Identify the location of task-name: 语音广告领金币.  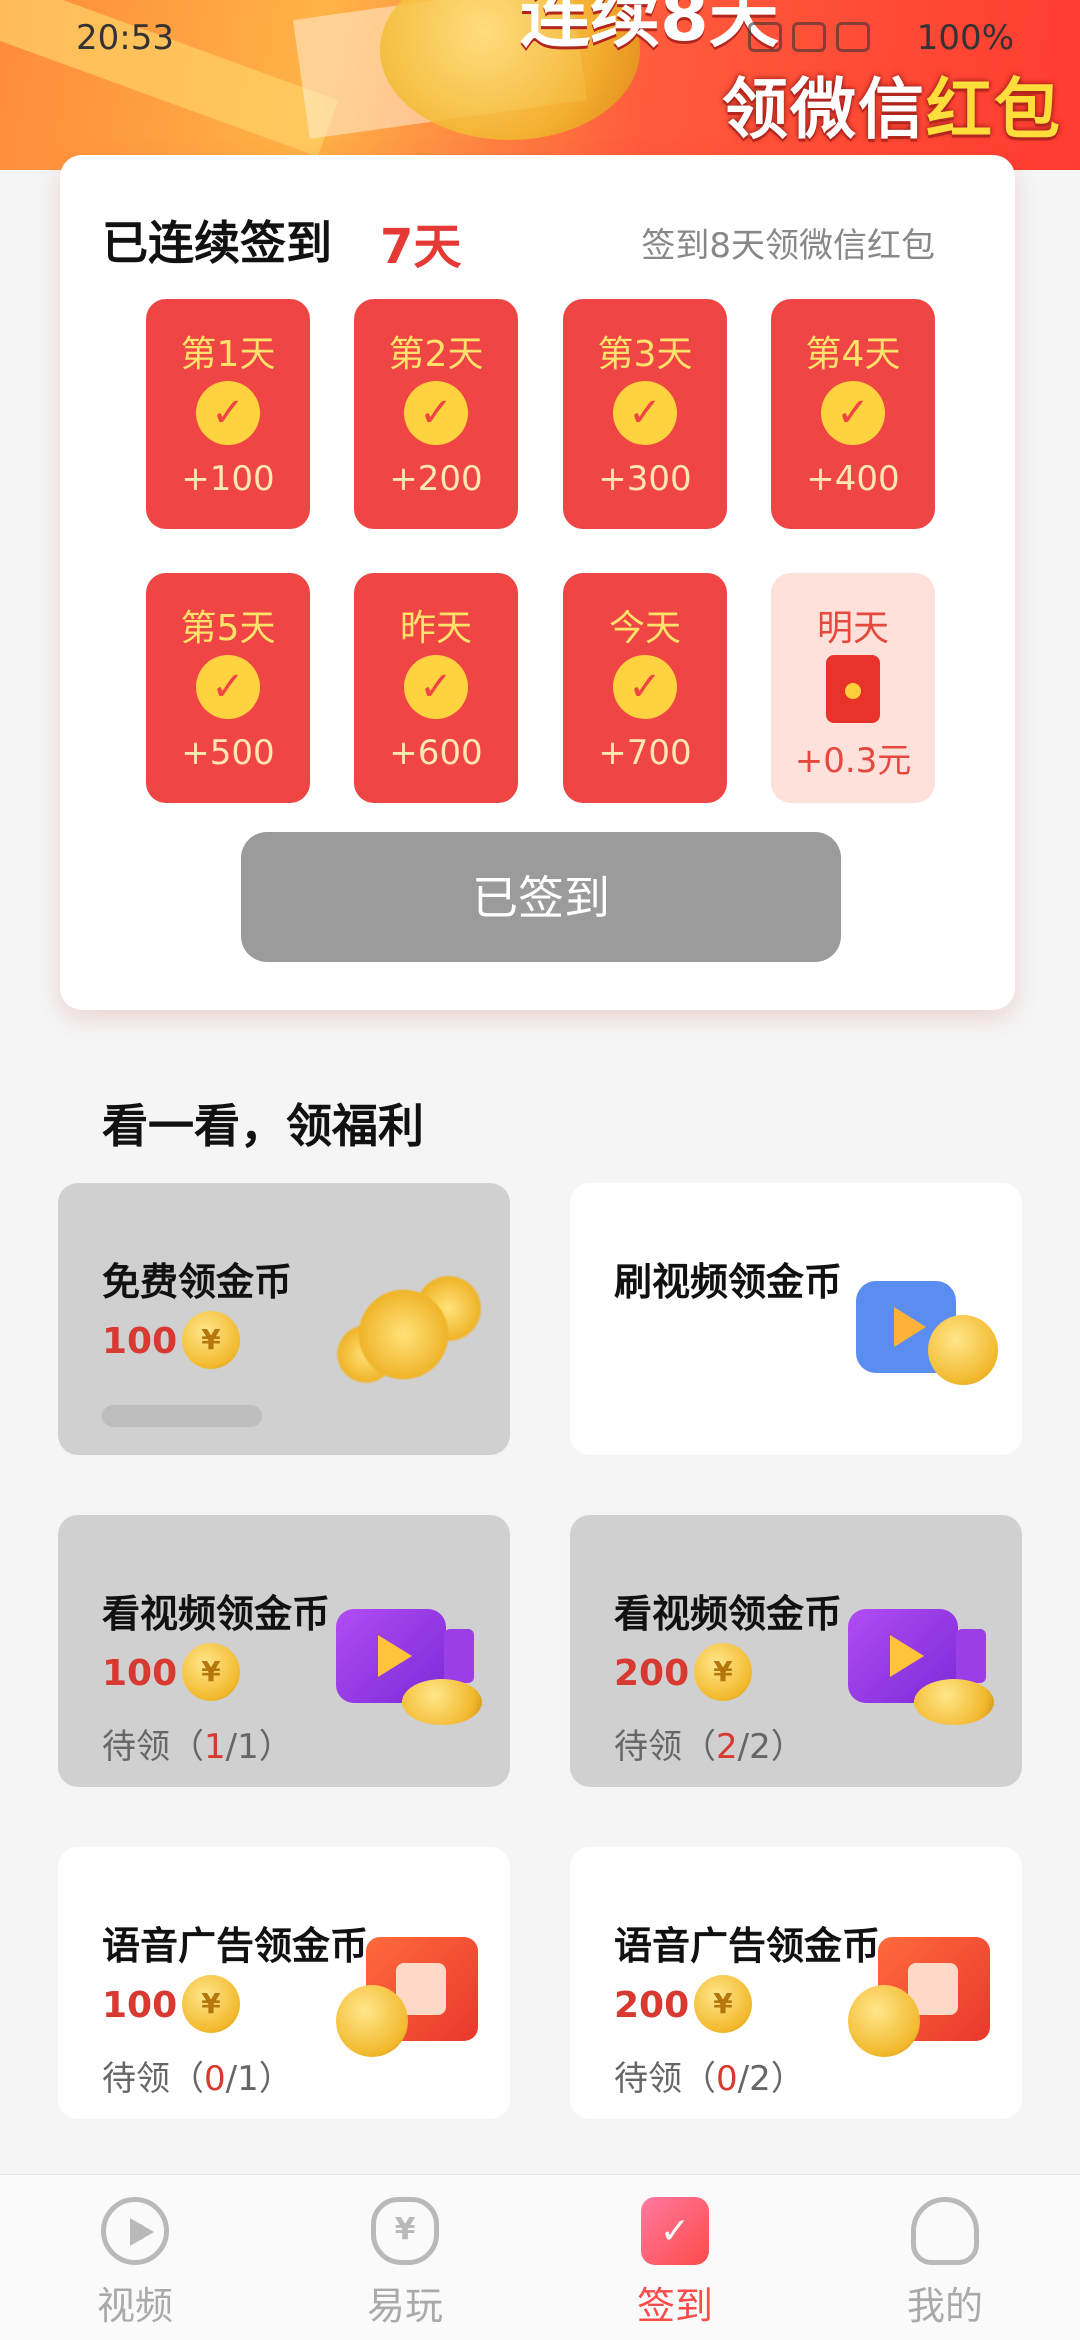
(235, 1946).